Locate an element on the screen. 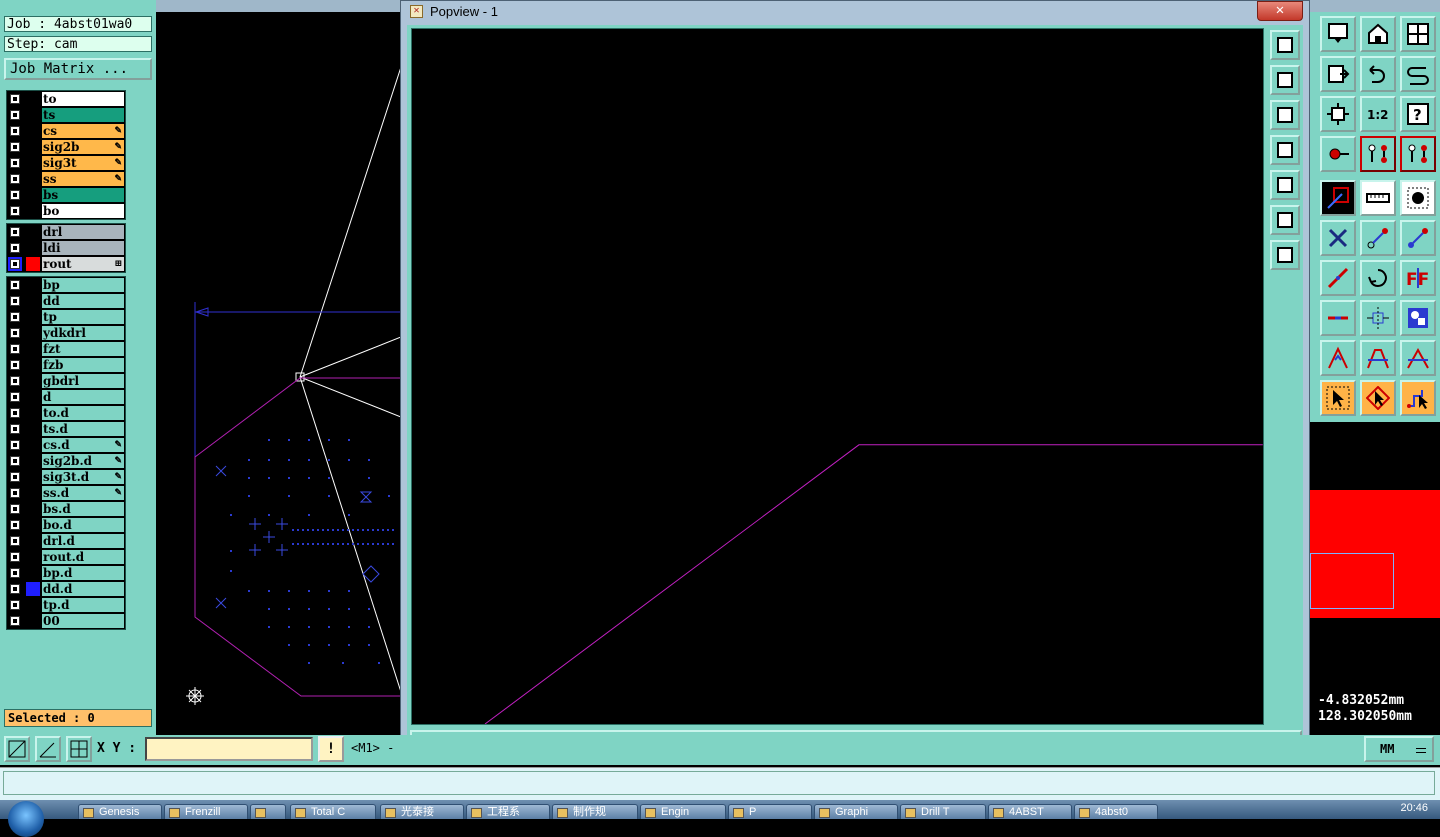 The width and height of the screenshot is (1440, 837). help-button: ? is located at coordinates (1418, 114).